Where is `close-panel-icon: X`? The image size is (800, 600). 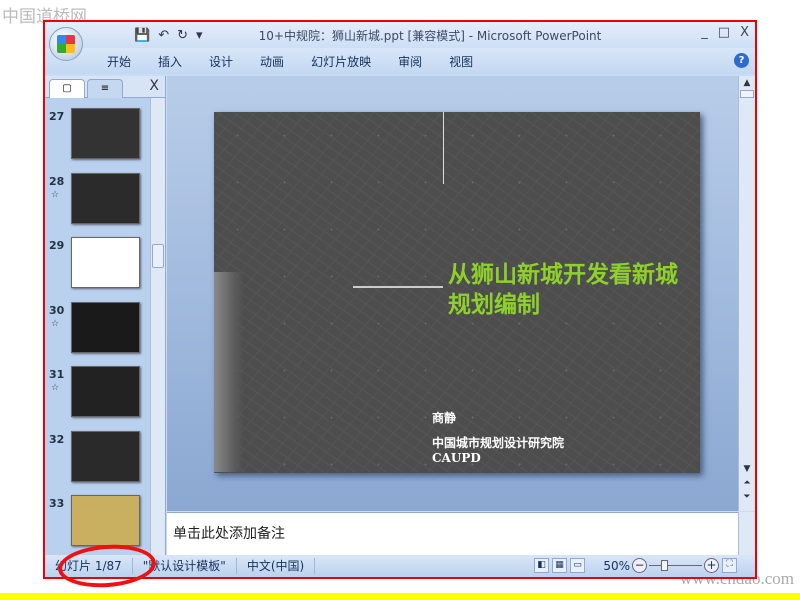 close-panel-icon: X is located at coordinates (154, 86).